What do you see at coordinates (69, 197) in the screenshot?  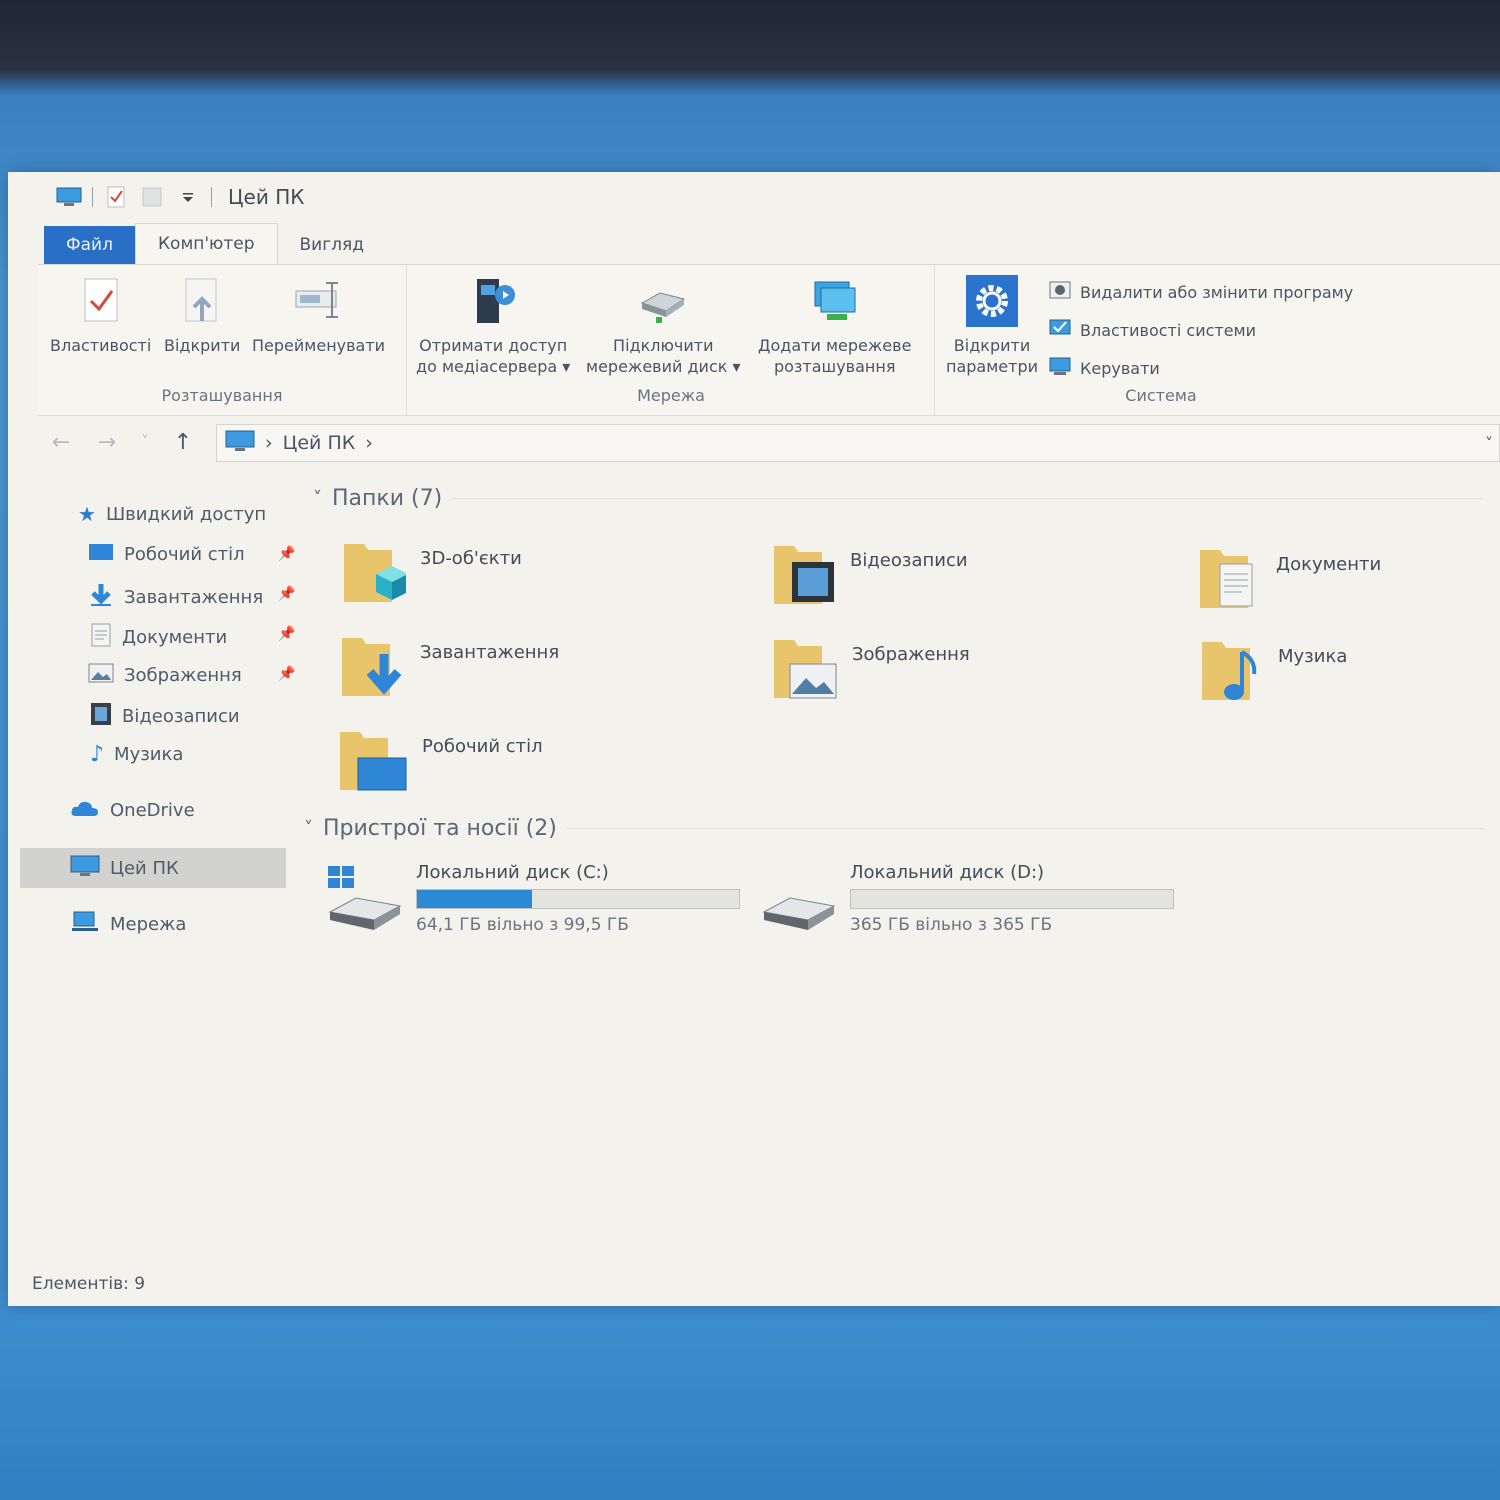 I see `computer-icon` at bounding box center [69, 197].